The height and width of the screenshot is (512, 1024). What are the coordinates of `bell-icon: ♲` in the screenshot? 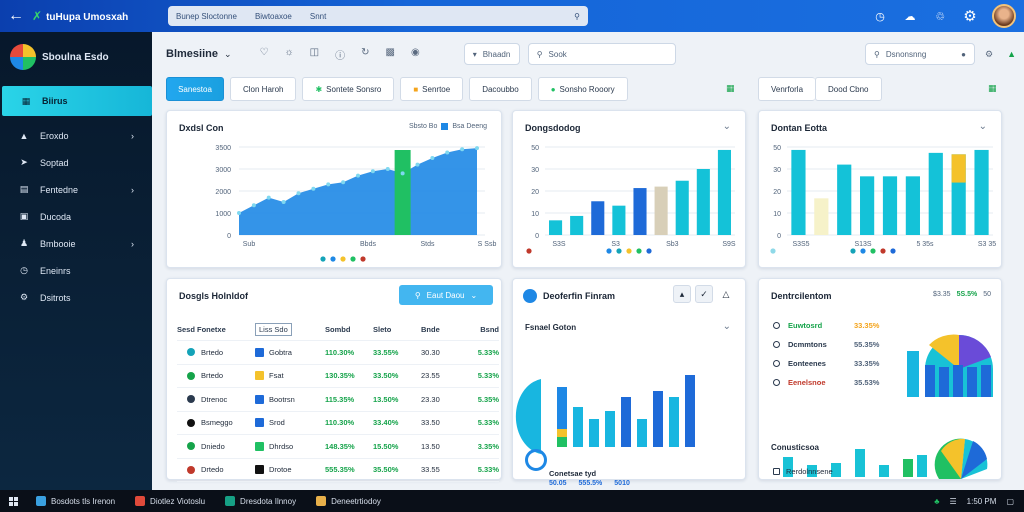 It's located at (940, 16).